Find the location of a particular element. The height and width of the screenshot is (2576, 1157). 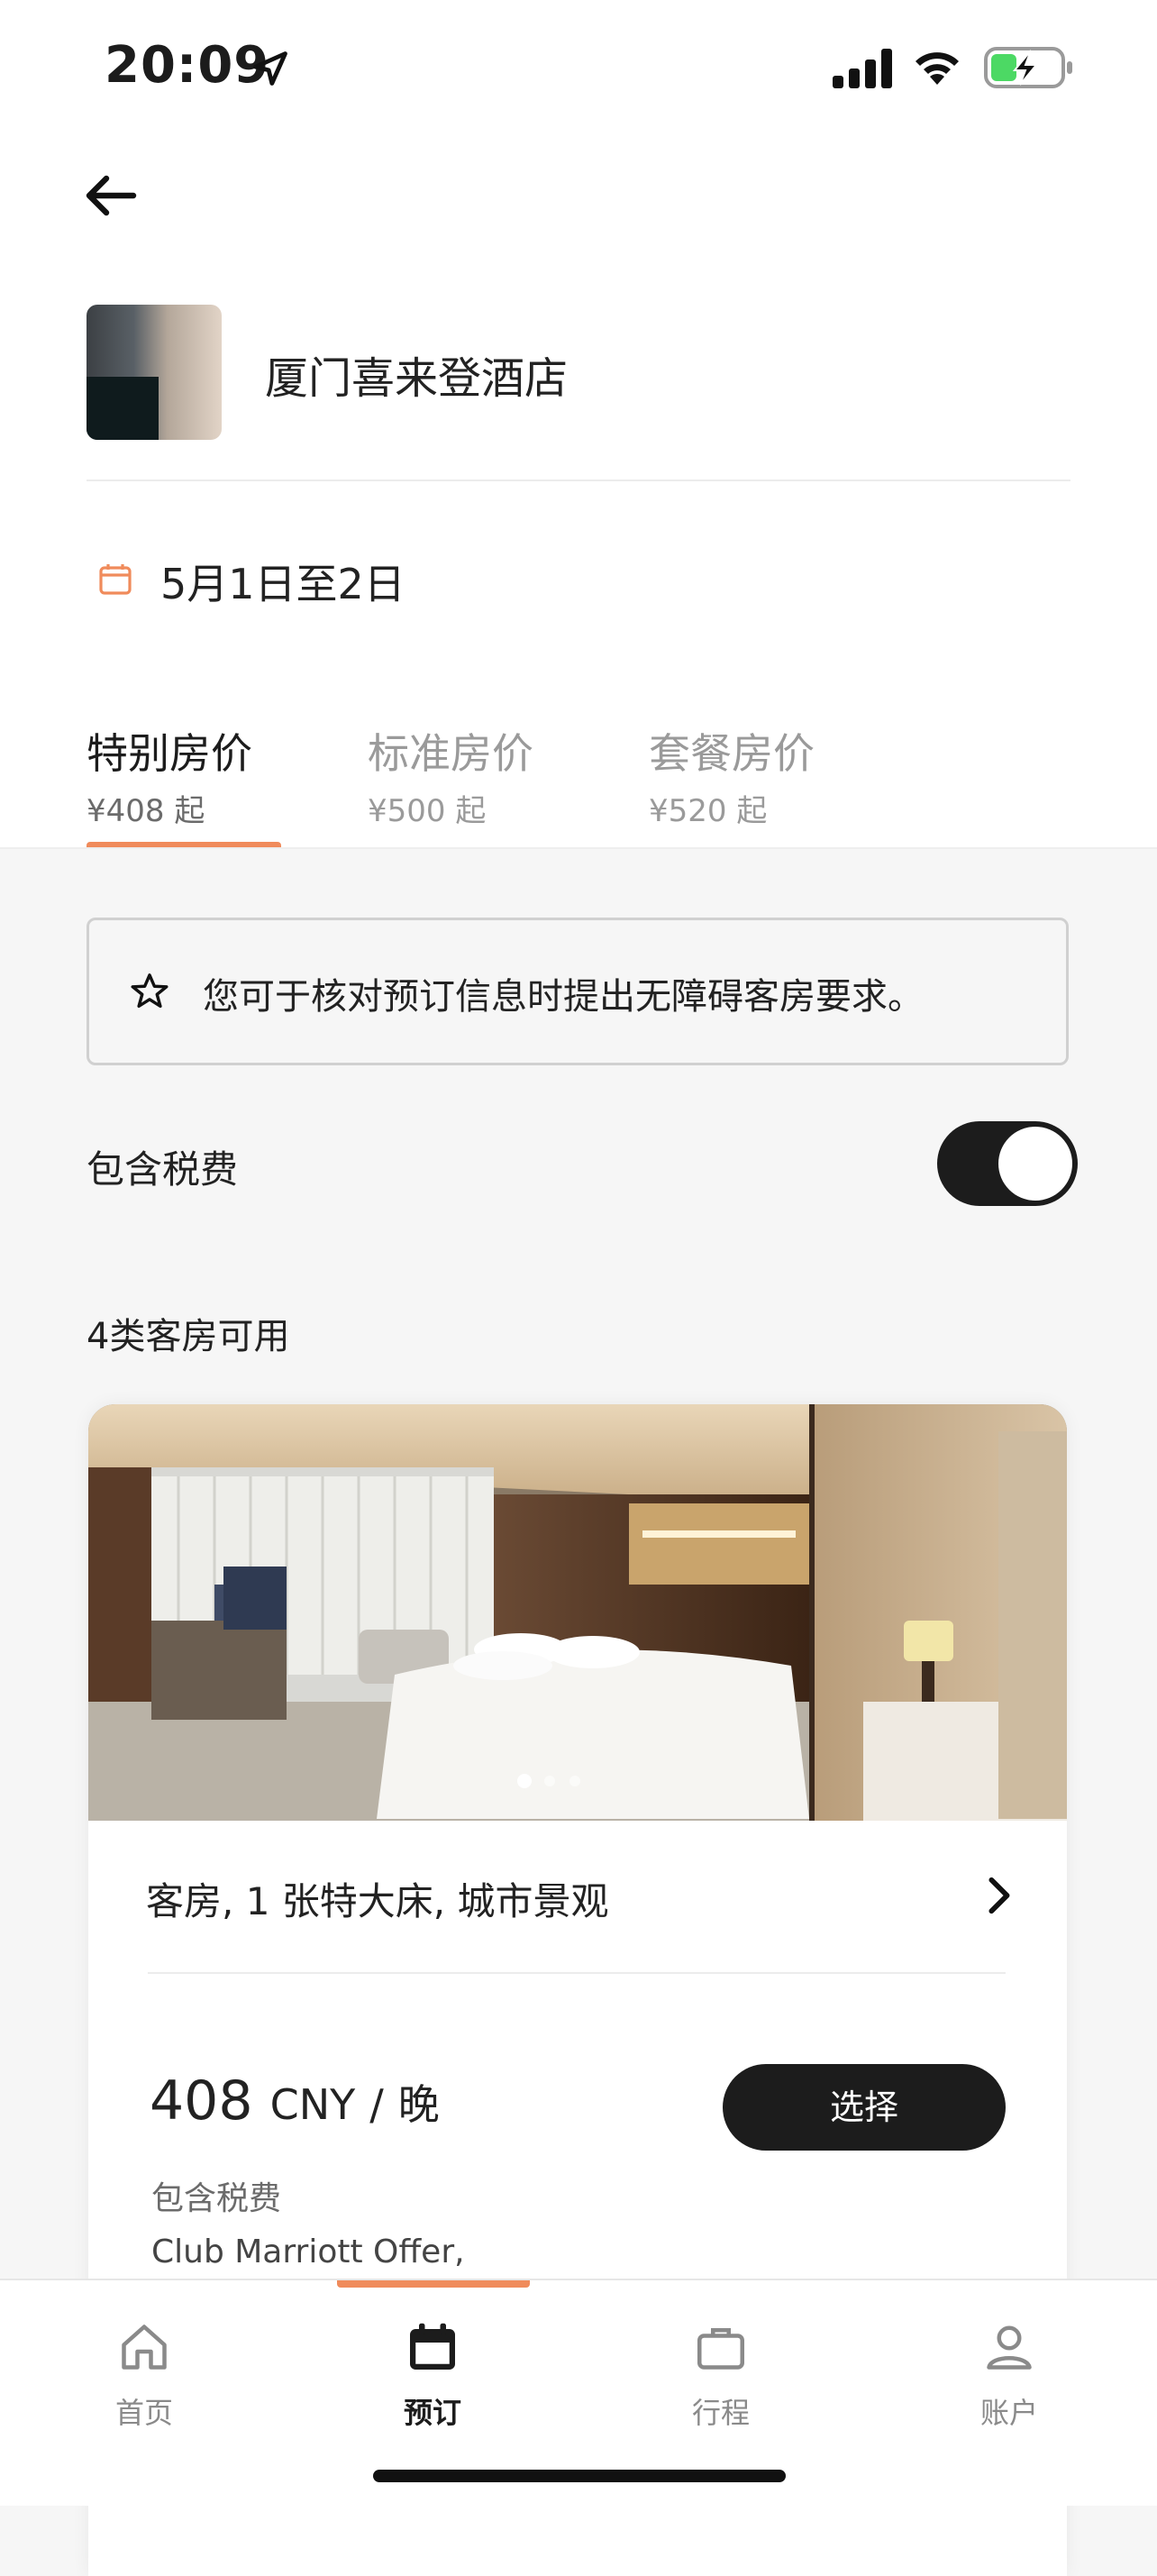

tab-label: 标准房价 is located at coordinates (450, 753).